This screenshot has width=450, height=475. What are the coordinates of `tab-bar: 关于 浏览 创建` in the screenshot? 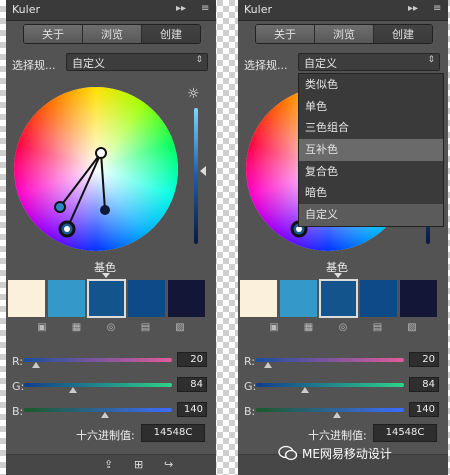 It's located at (344, 34).